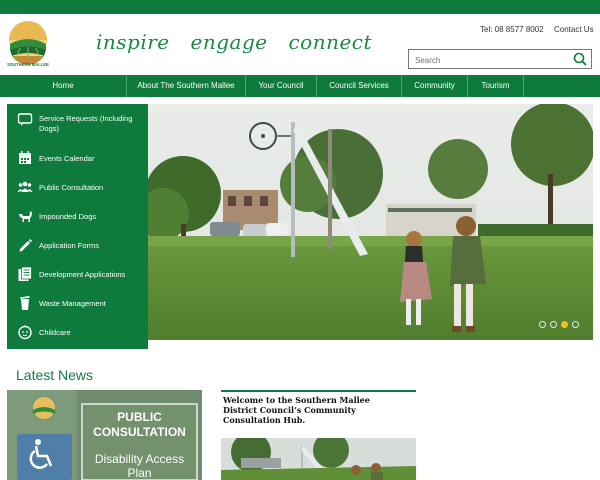  What do you see at coordinates (55, 375) in the screenshot?
I see `latest-news-heading: Latest News` at bounding box center [55, 375].